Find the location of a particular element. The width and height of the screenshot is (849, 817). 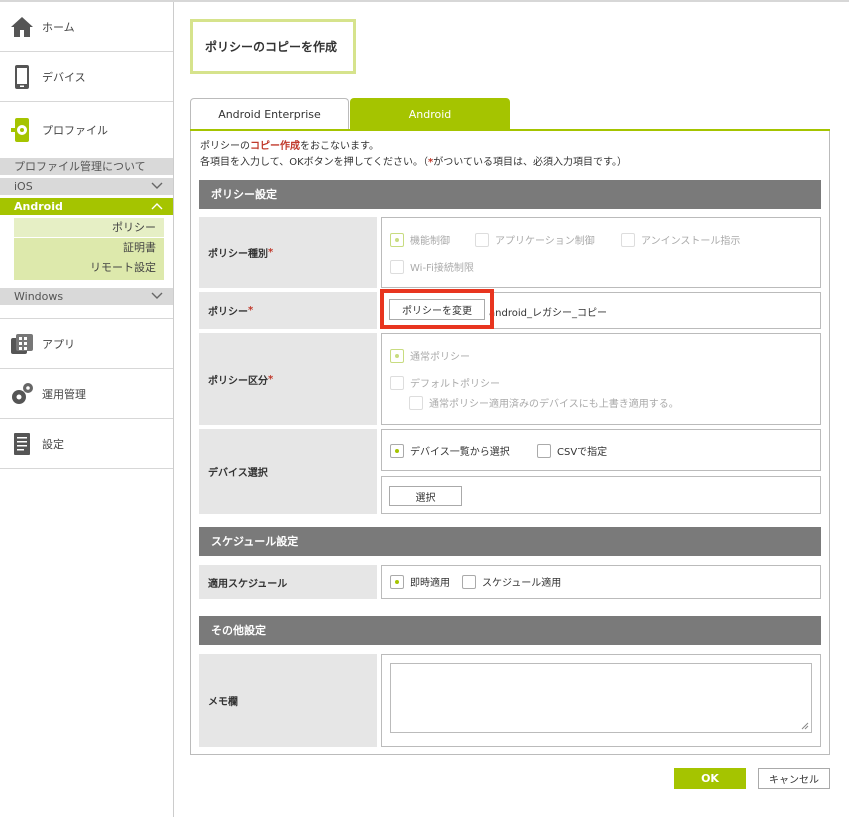

cancel-button: キャンセル is located at coordinates (794, 778).